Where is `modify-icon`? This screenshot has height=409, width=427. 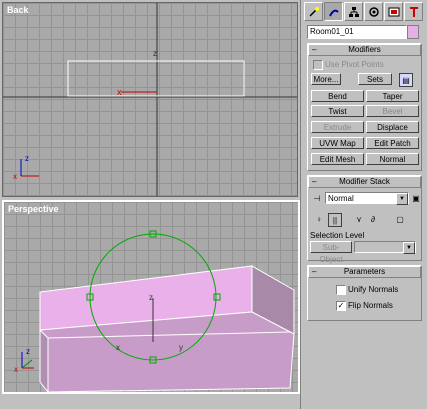
modify-icon is located at coordinates (333, 12).